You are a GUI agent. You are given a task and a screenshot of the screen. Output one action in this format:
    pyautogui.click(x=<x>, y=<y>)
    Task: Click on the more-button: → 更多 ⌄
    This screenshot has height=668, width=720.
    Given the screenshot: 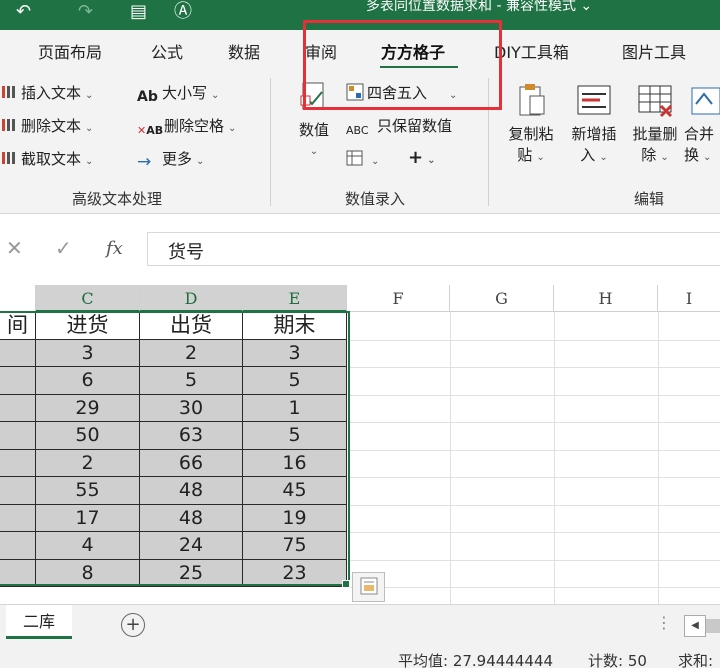 What is the action you would take?
    pyautogui.click(x=170, y=160)
    